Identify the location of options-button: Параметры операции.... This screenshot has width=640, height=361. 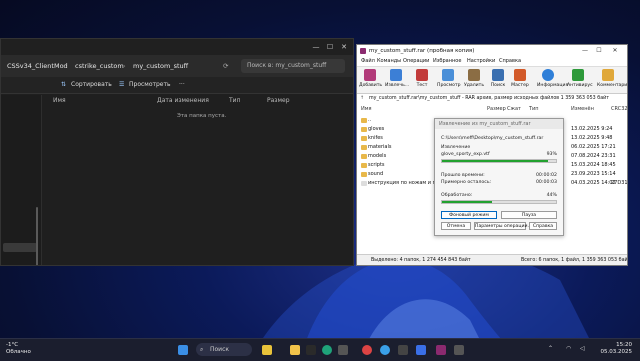
(503, 226).